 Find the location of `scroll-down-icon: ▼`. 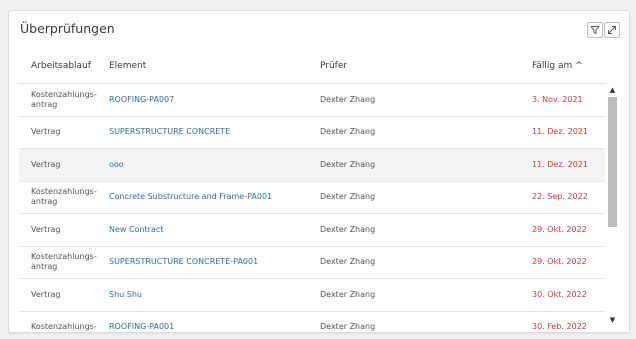

scroll-down-icon: ▼ is located at coordinates (612, 320).